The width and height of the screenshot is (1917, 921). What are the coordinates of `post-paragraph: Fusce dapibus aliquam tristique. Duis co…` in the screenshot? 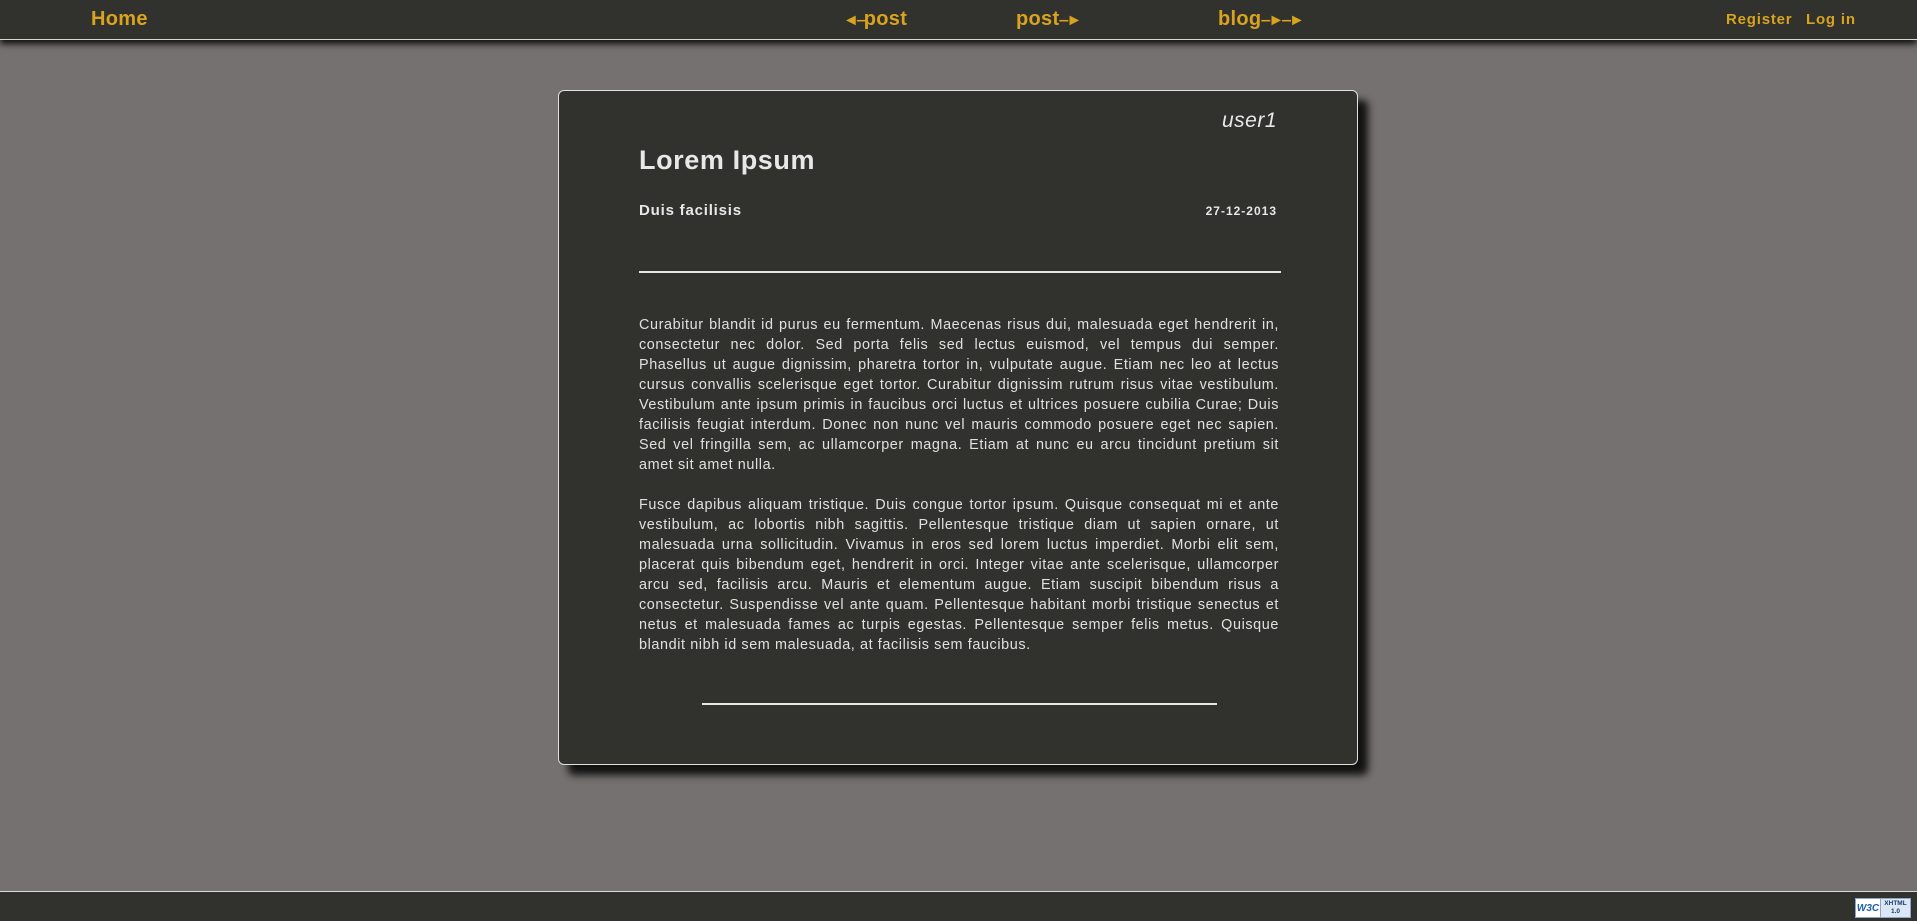 It's located at (959, 575).